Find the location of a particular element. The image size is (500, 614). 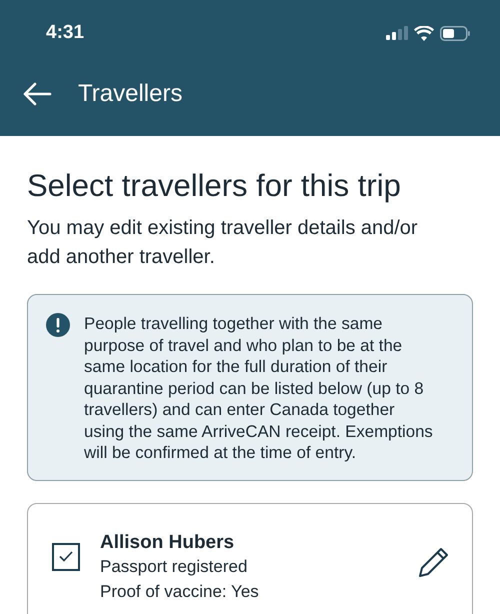

page-heading: Select travellers for this trip is located at coordinates (214, 186).